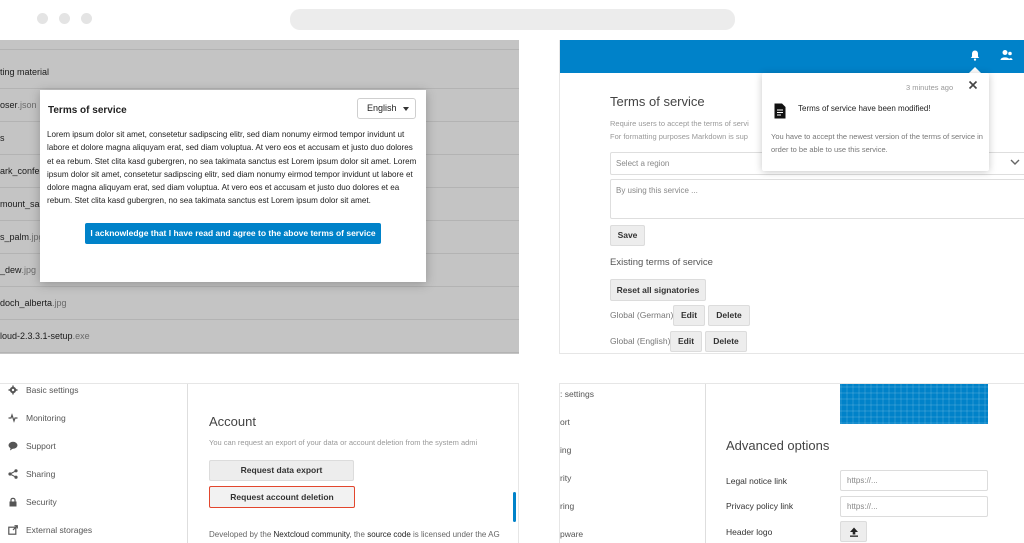 The width and height of the screenshot is (1024, 543). I want to click on sidebar-item-basic-settings: Basic settings, so click(43, 390).